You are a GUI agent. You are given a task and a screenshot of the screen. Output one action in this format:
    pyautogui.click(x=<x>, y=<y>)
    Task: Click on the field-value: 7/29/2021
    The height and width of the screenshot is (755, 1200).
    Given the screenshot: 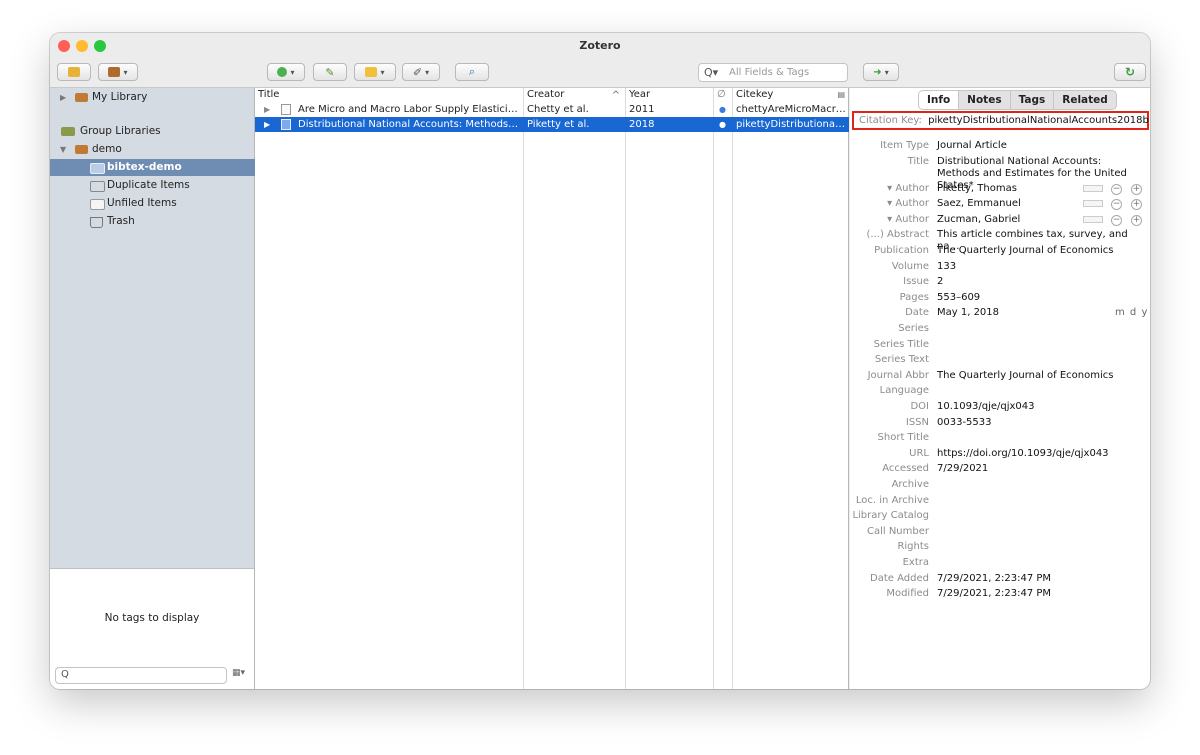 What is the action you would take?
    pyautogui.click(x=1042, y=469)
    